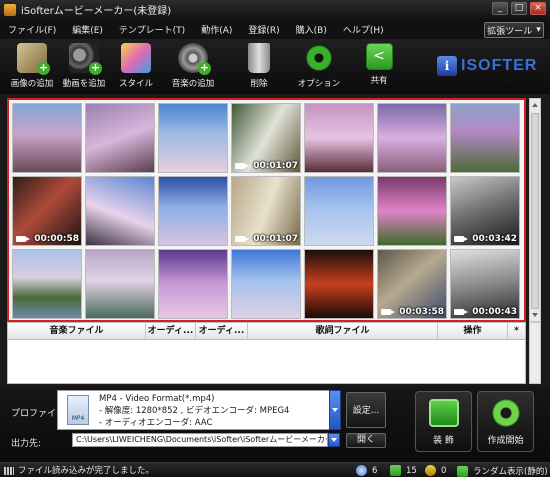 The image size is (550, 477). I want to click on toolbar-label: スタイル, so click(135, 84).